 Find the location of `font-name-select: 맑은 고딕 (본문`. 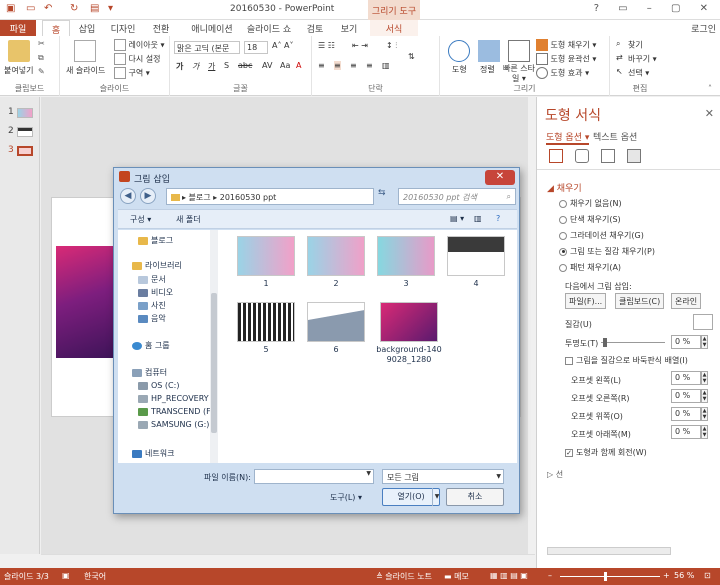

font-name-select: 맑은 고딕 (본문 is located at coordinates (207, 47).